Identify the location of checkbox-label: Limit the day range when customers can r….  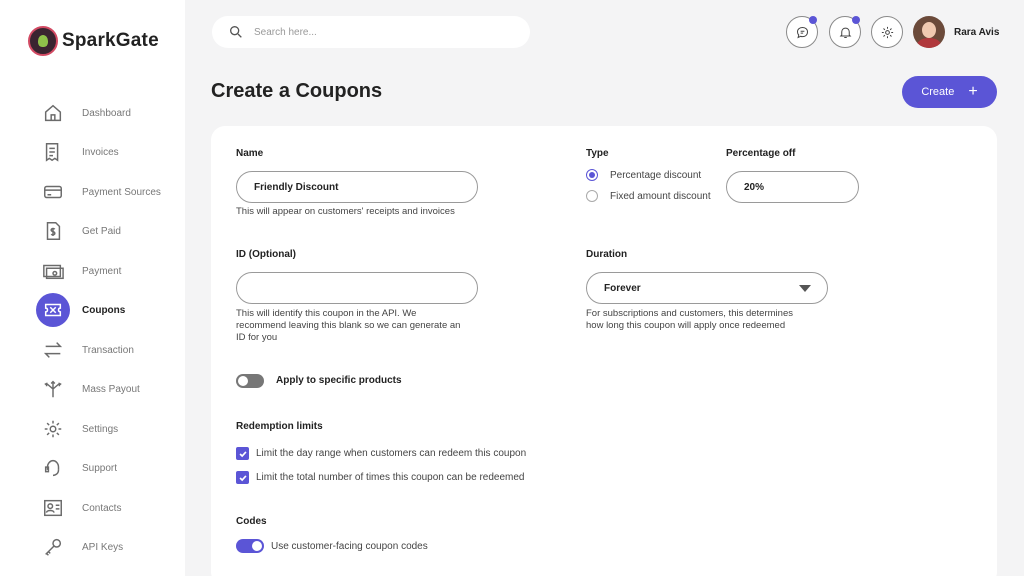
(391, 453).